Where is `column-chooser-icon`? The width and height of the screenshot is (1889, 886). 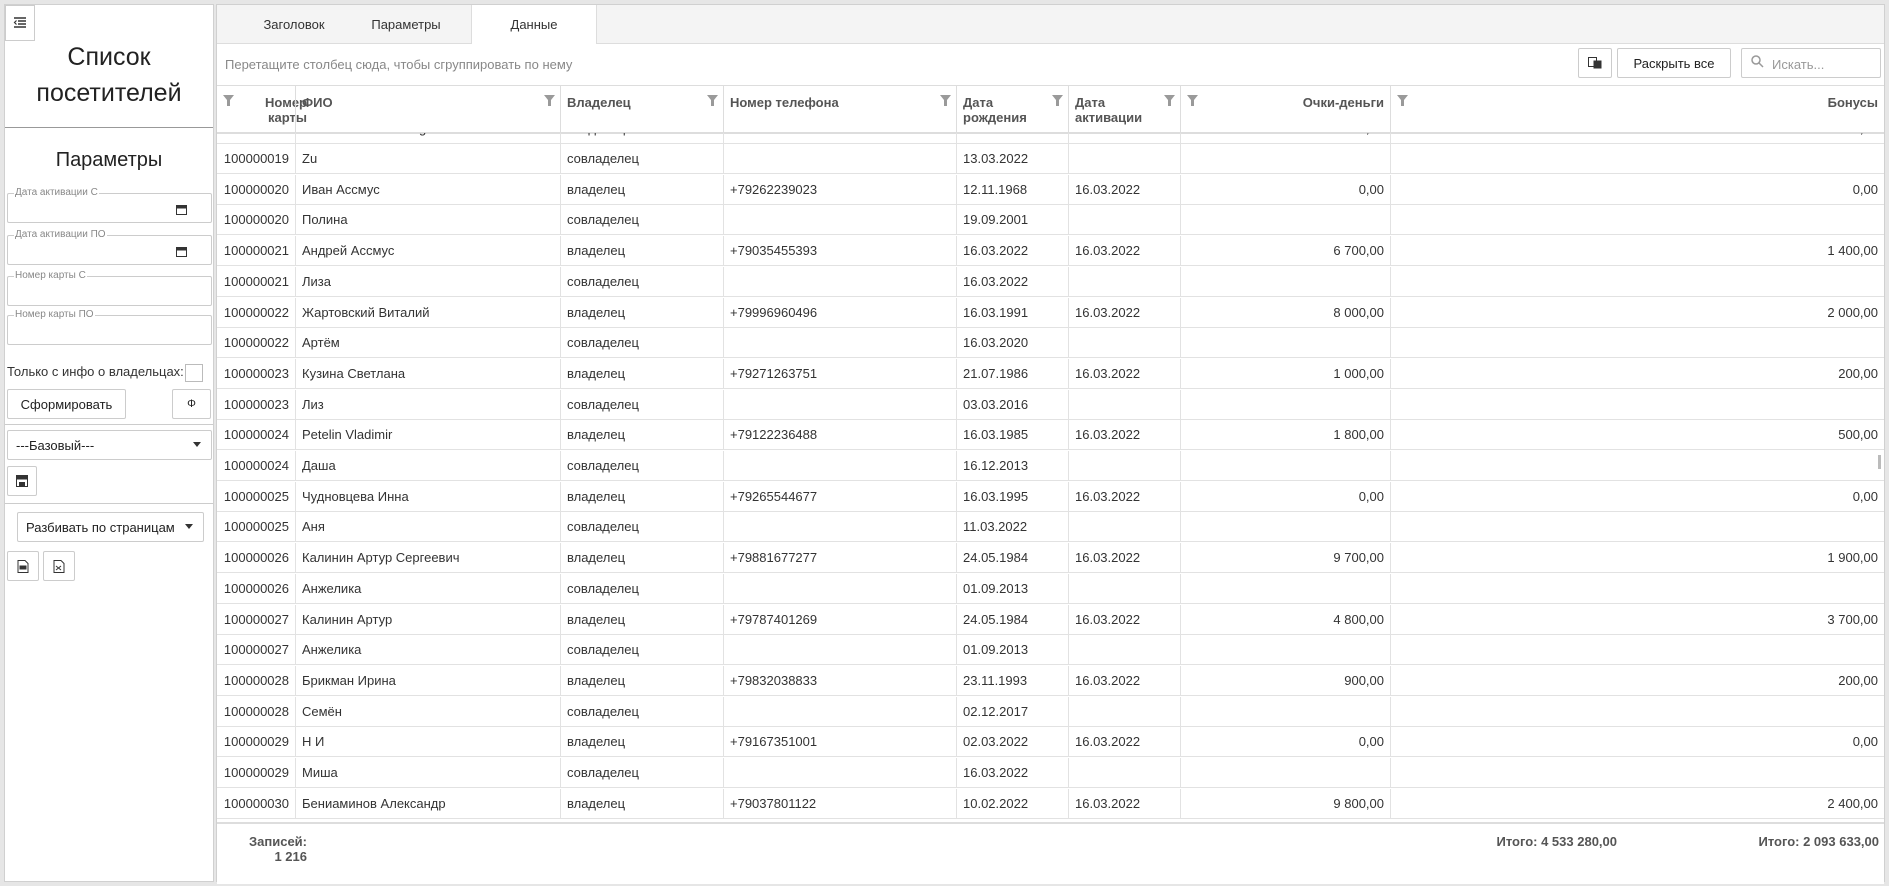 column-chooser-icon is located at coordinates (1595, 63).